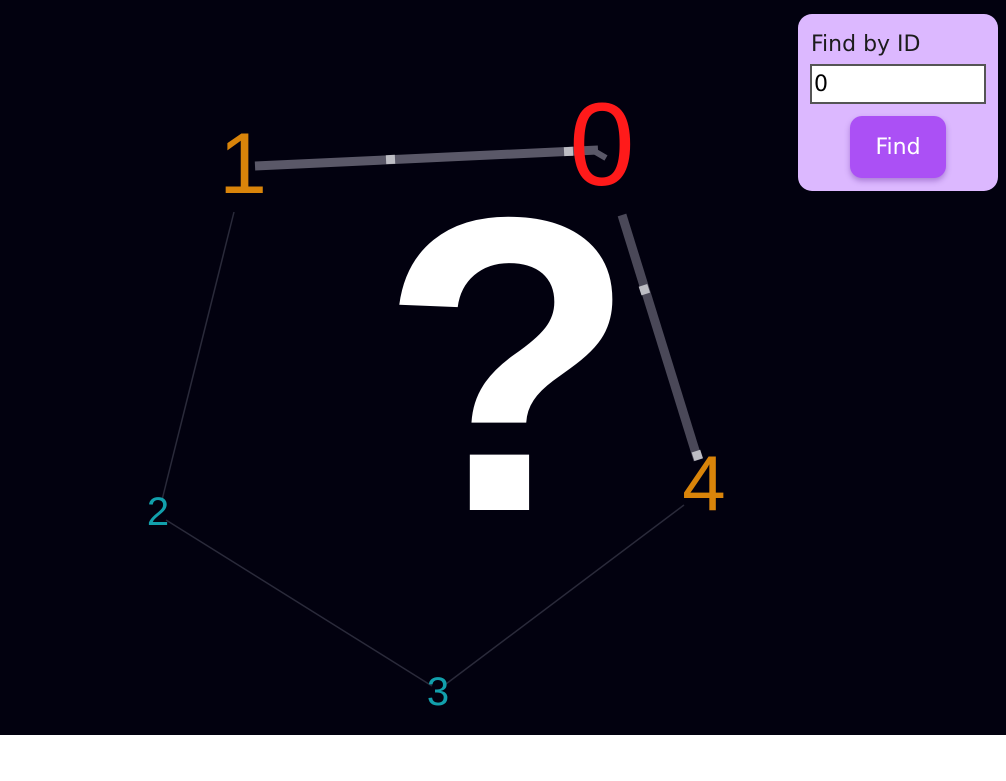 This screenshot has height=781, width=1006. What do you see at coordinates (602, 145) in the screenshot?
I see `node-0: 0` at bounding box center [602, 145].